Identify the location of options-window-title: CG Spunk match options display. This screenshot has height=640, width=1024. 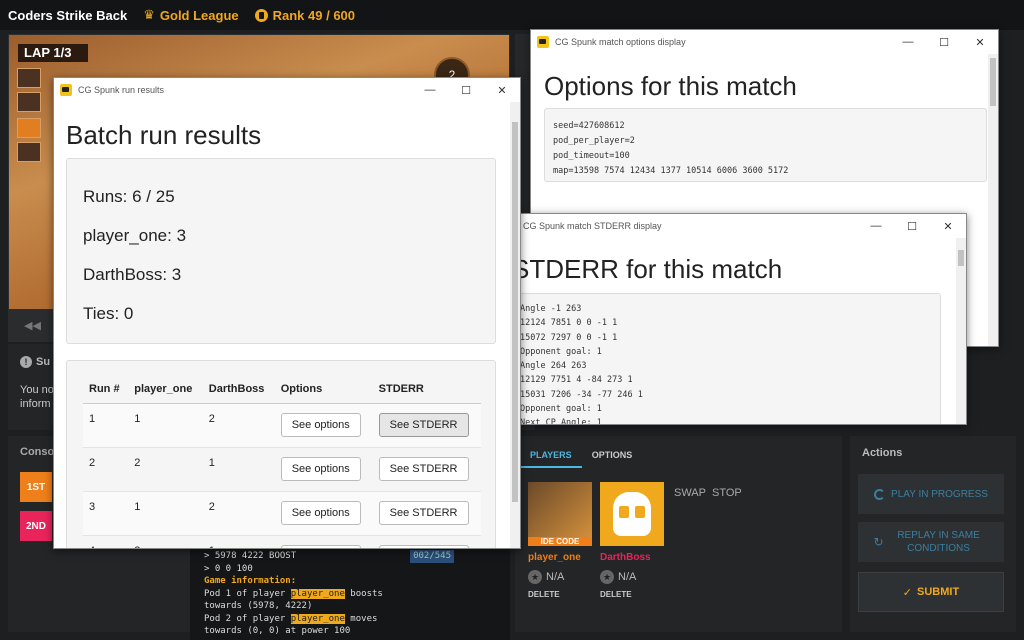
(620, 42).